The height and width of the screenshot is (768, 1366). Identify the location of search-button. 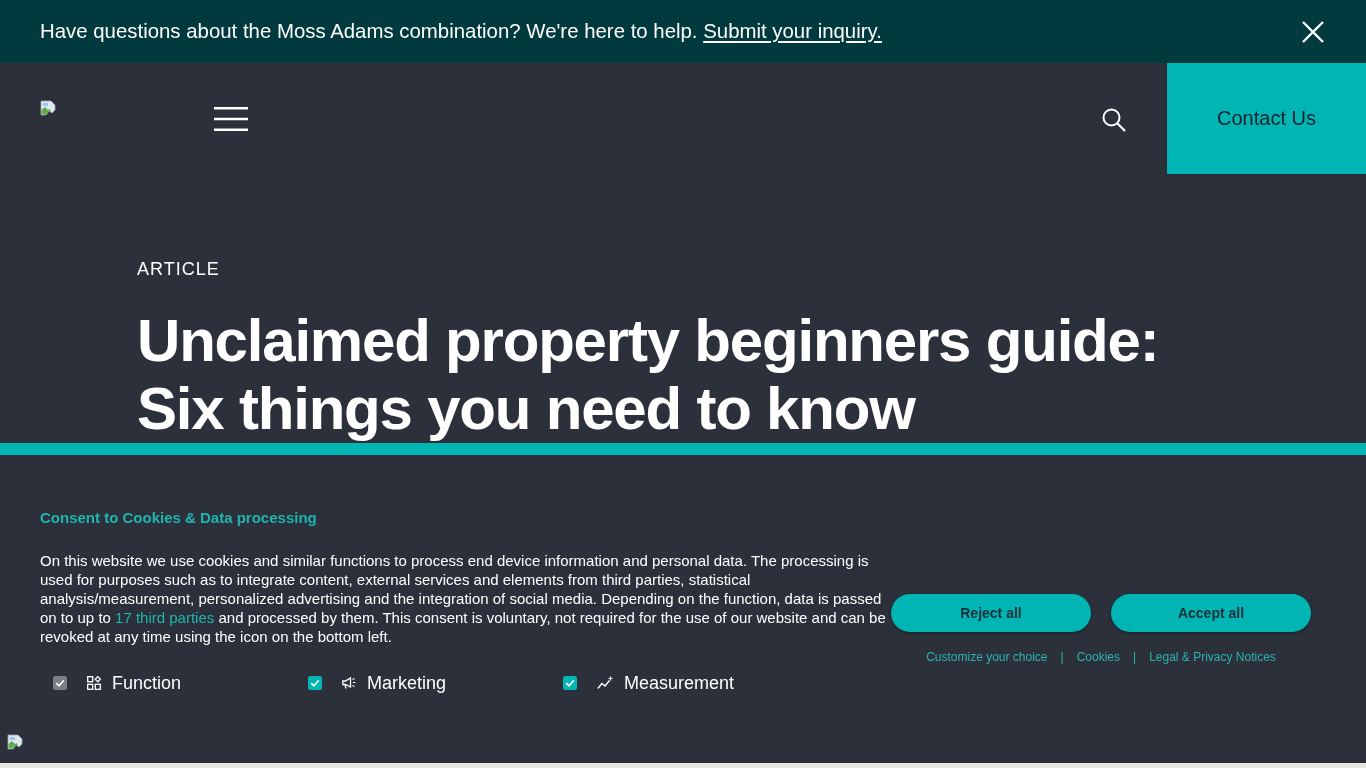
(1114, 119).